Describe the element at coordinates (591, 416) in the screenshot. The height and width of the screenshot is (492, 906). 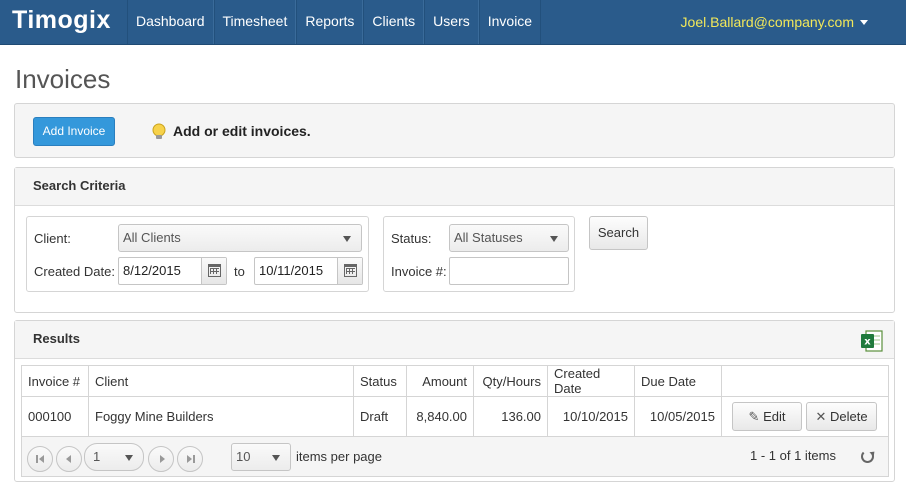
I see `cell-created: 10/10/2015` at that location.